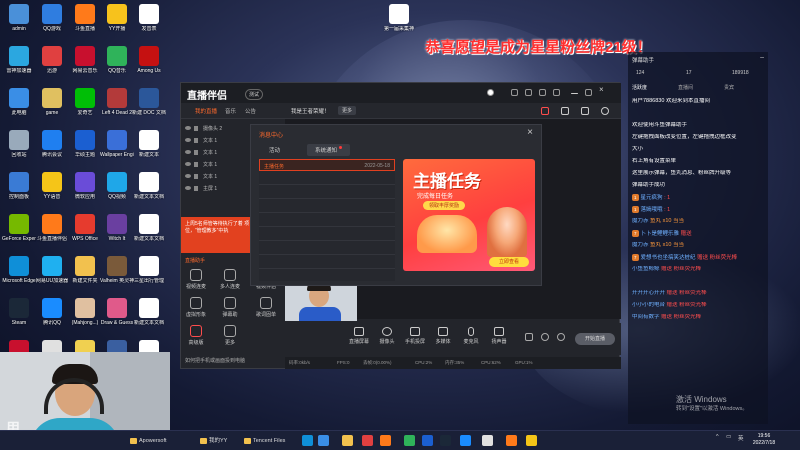 The width and height of the screenshot is (800, 450). I want to click on minimize-icon, so click(574, 93).